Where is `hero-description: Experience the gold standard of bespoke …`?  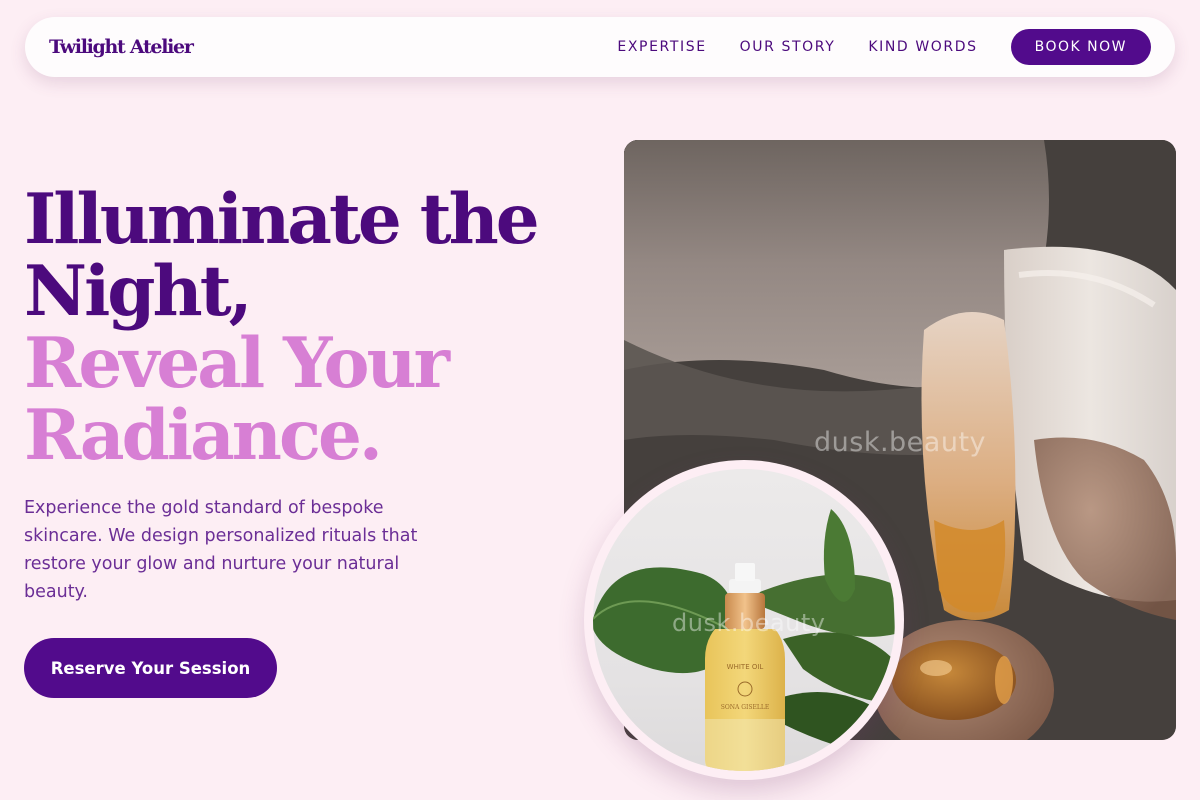 hero-description: Experience the gold standard of bespoke … is located at coordinates (221, 550).